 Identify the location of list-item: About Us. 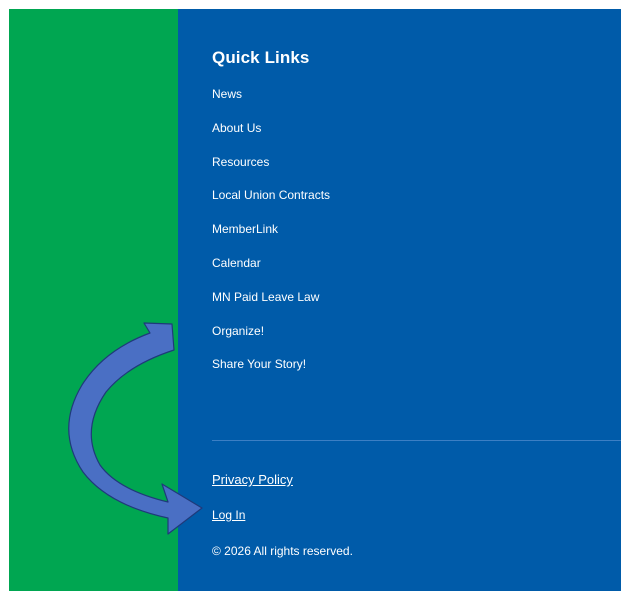
(271, 135).